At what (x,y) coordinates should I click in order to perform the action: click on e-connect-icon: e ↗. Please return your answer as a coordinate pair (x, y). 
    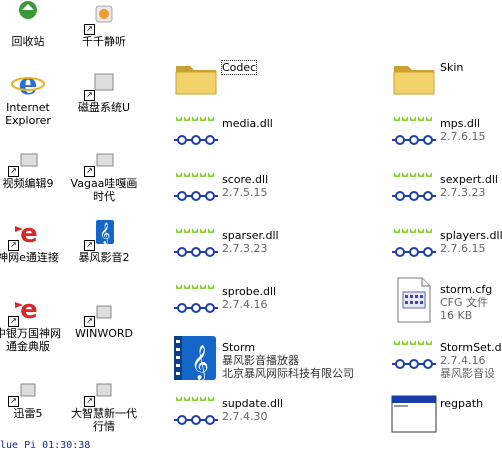
    Looking at the image, I should click on (26, 233).